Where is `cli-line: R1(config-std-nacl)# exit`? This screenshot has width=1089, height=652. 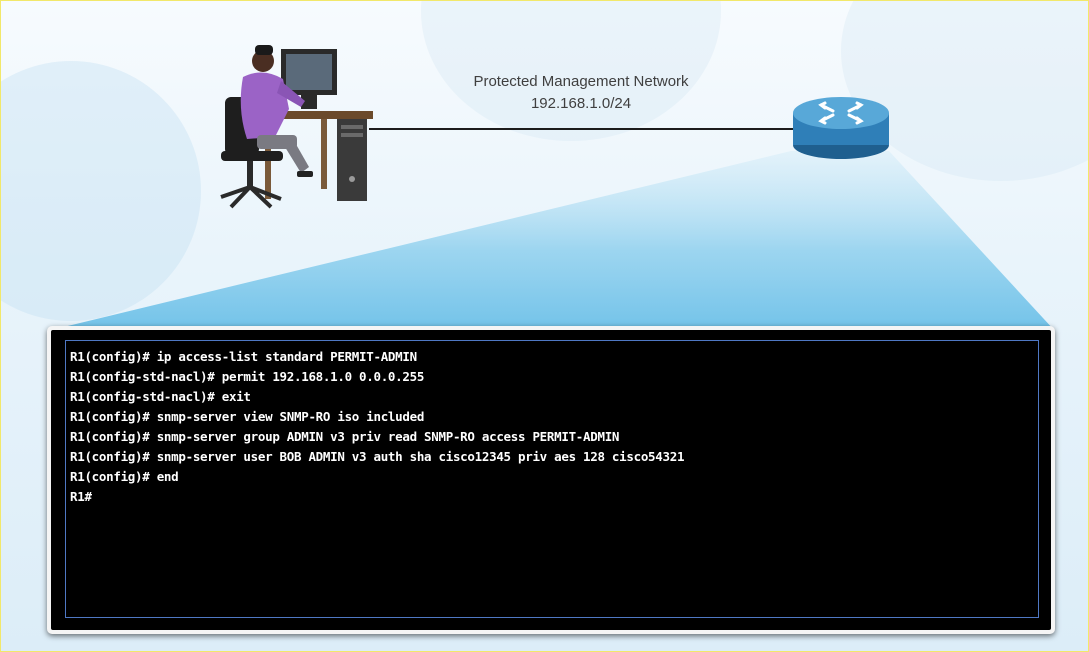
cli-line: R1(config-std-nacl)# exit is located at coordinates (160, 396).